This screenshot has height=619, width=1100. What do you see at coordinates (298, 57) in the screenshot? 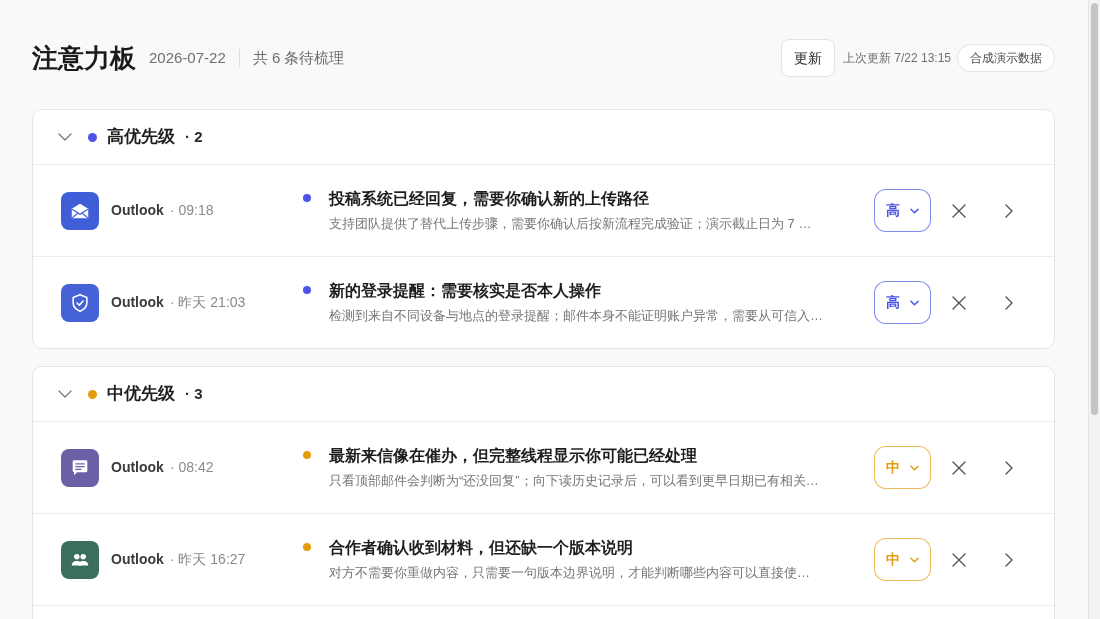
I see `pending-count: 共 6 条待梳理` at bounding box center [298, 57].